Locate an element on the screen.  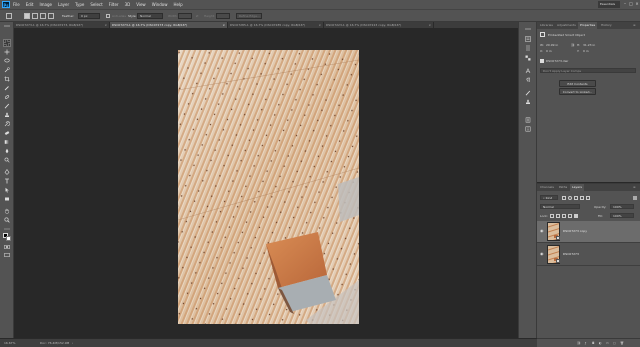
subtract-selection-icon is located at coordinates (43, 16).